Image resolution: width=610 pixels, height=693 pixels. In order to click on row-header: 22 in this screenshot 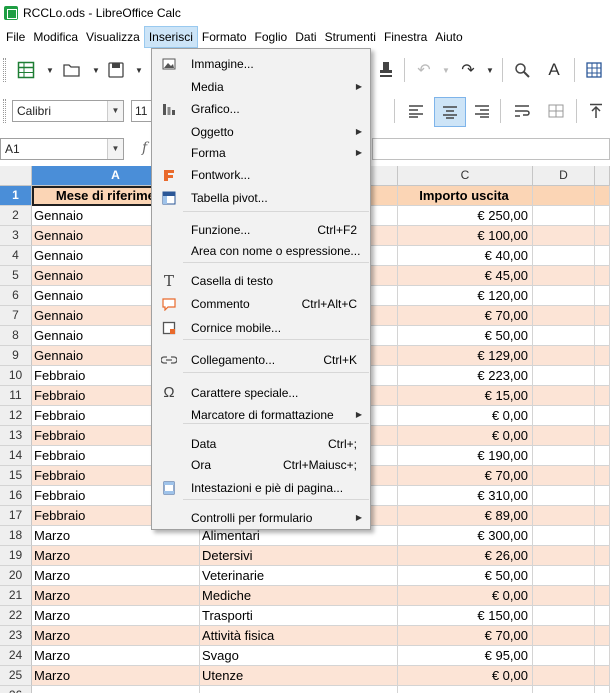, I will do `click(16, 616)`.